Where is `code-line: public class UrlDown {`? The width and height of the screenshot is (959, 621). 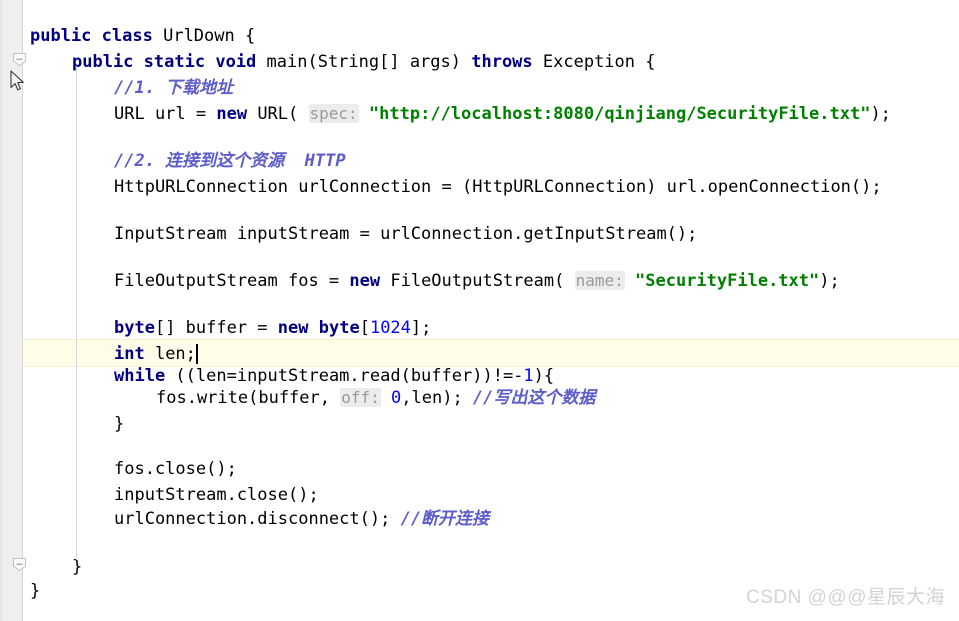
code-line: public class UrlDown { is located at coordinates (142, 36).